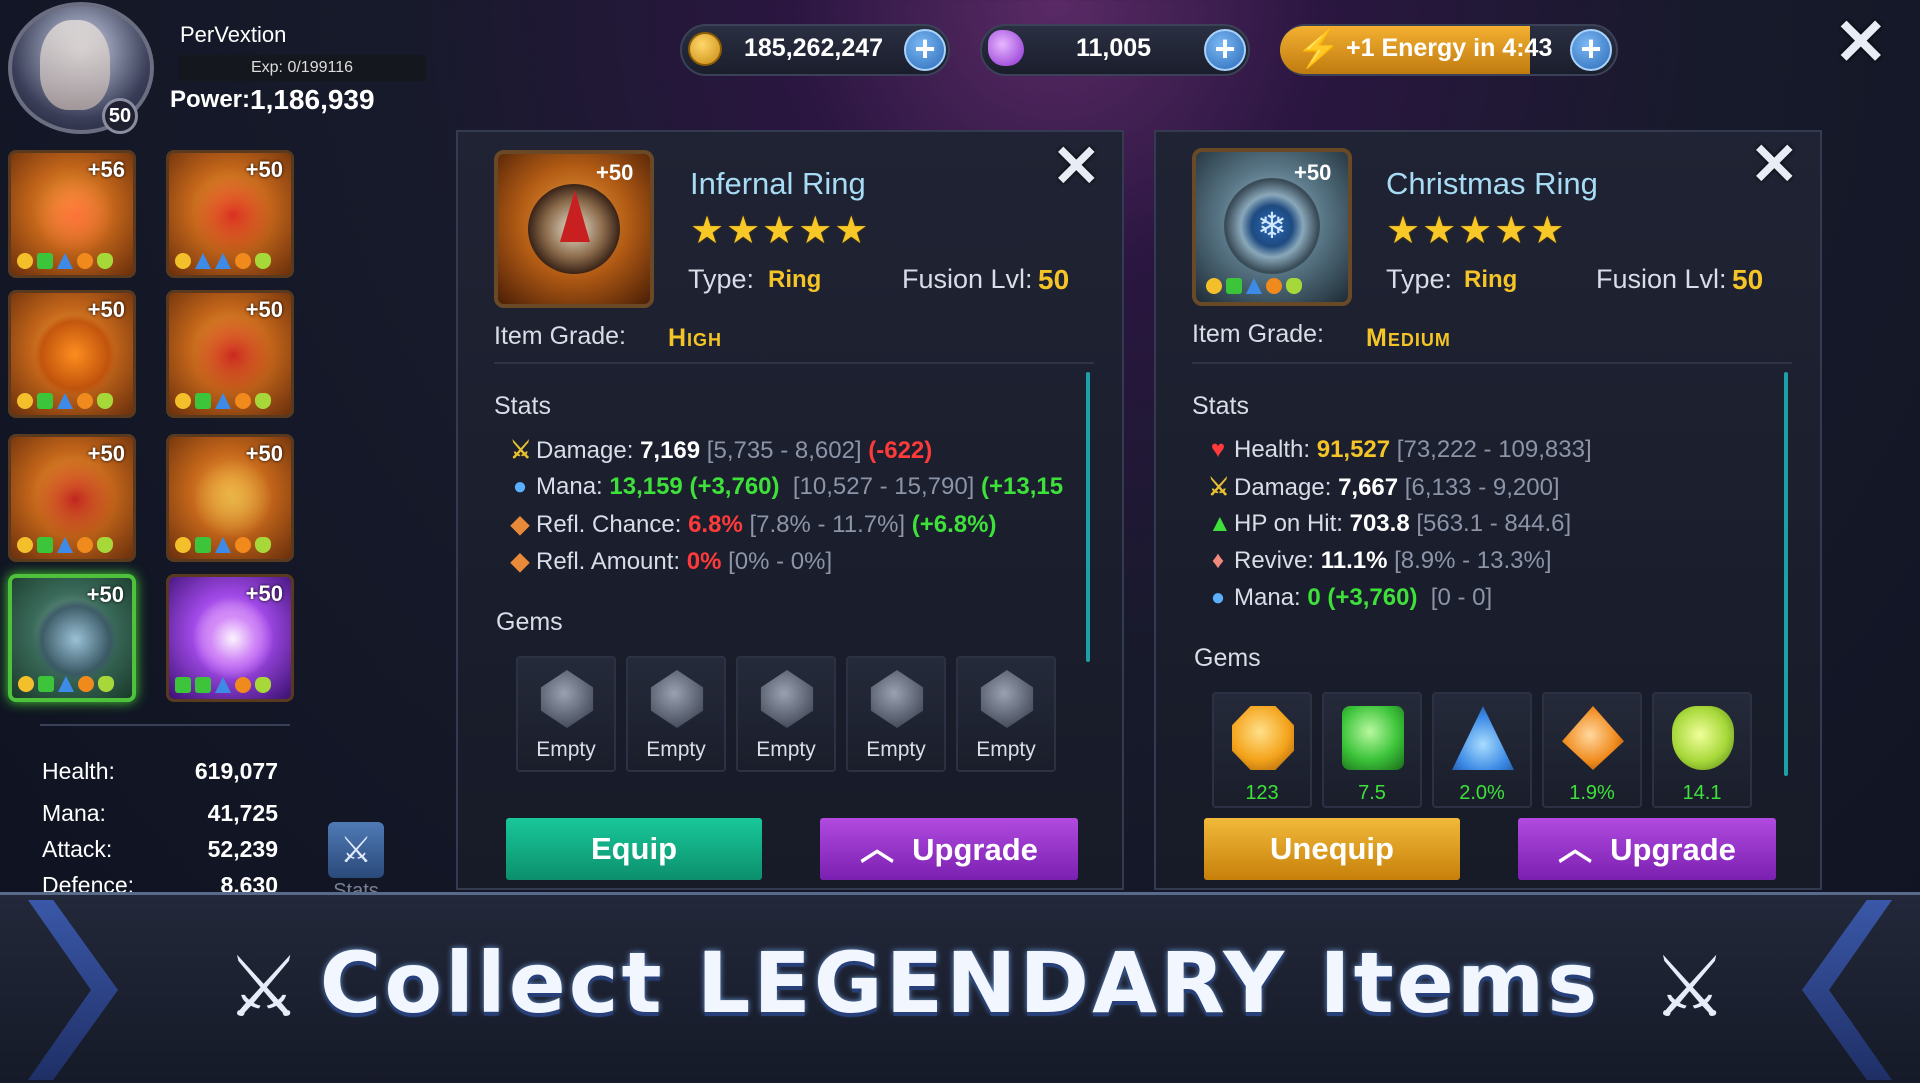 The height and width of the screenshot is (1083, 1920). What do you see at coordinates (671, 561) in the screenshot?
I see `stat-row-refl-amount: ◆ Refl. Amount: 0% [0% - 0%]` at bounding box center [671, 561].